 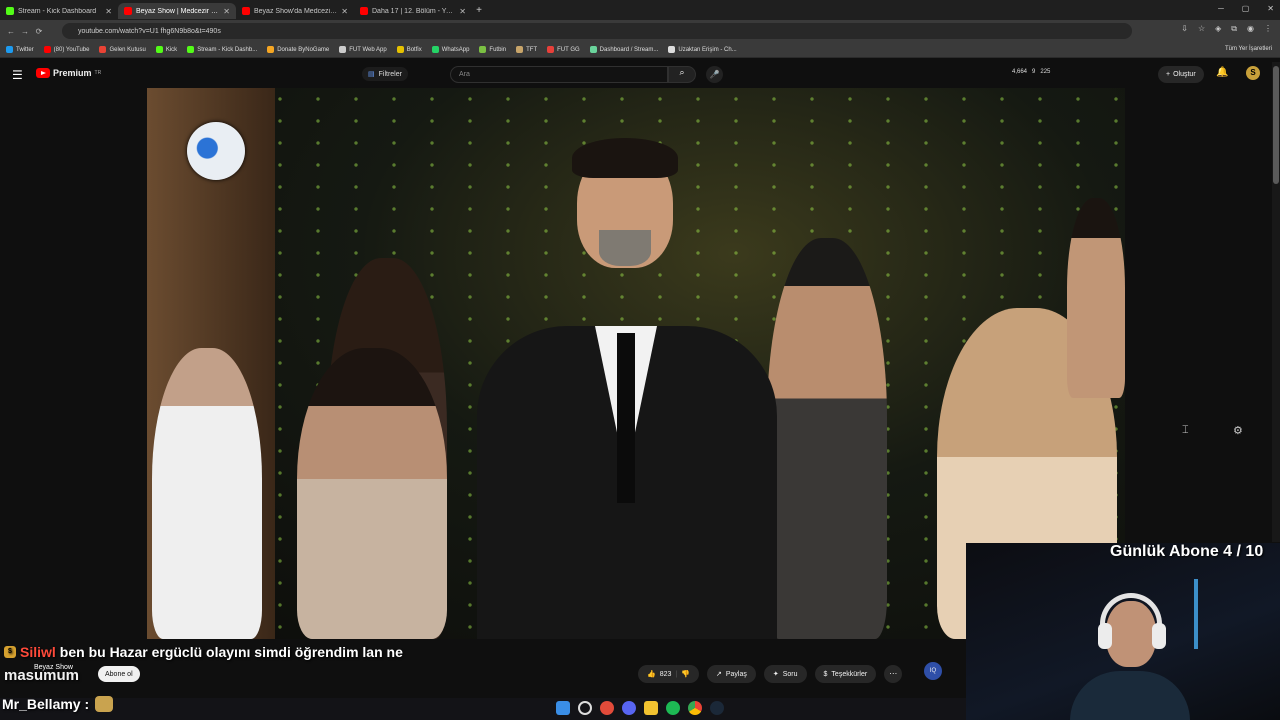 What do you see at coordinates (1276, 125) in the screenshot?
I see `scrollbar-thumb` at bounding box center [1276, 125].